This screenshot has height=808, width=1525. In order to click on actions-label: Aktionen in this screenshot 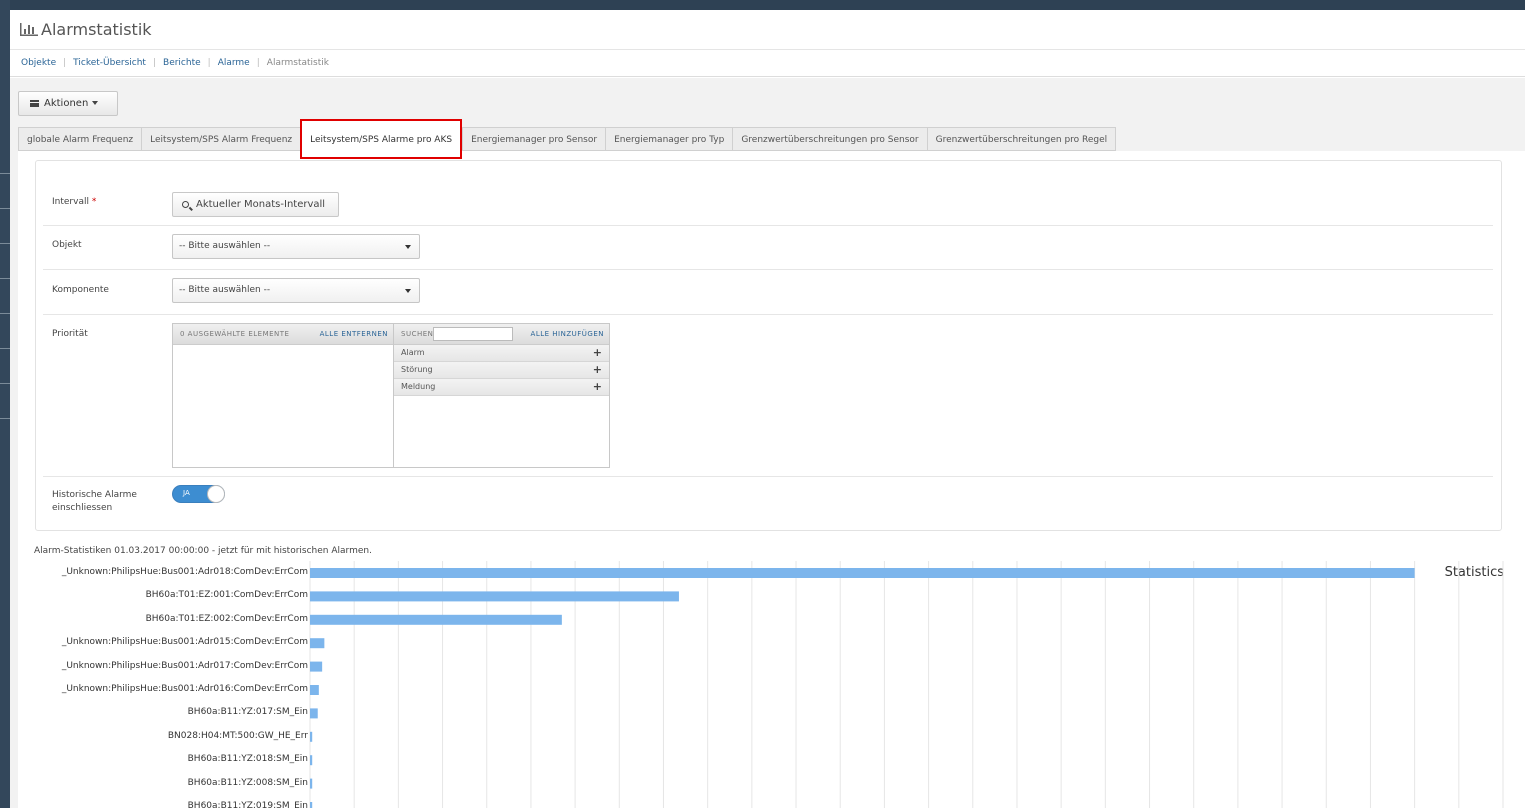, I will do `click(66, 103)`.